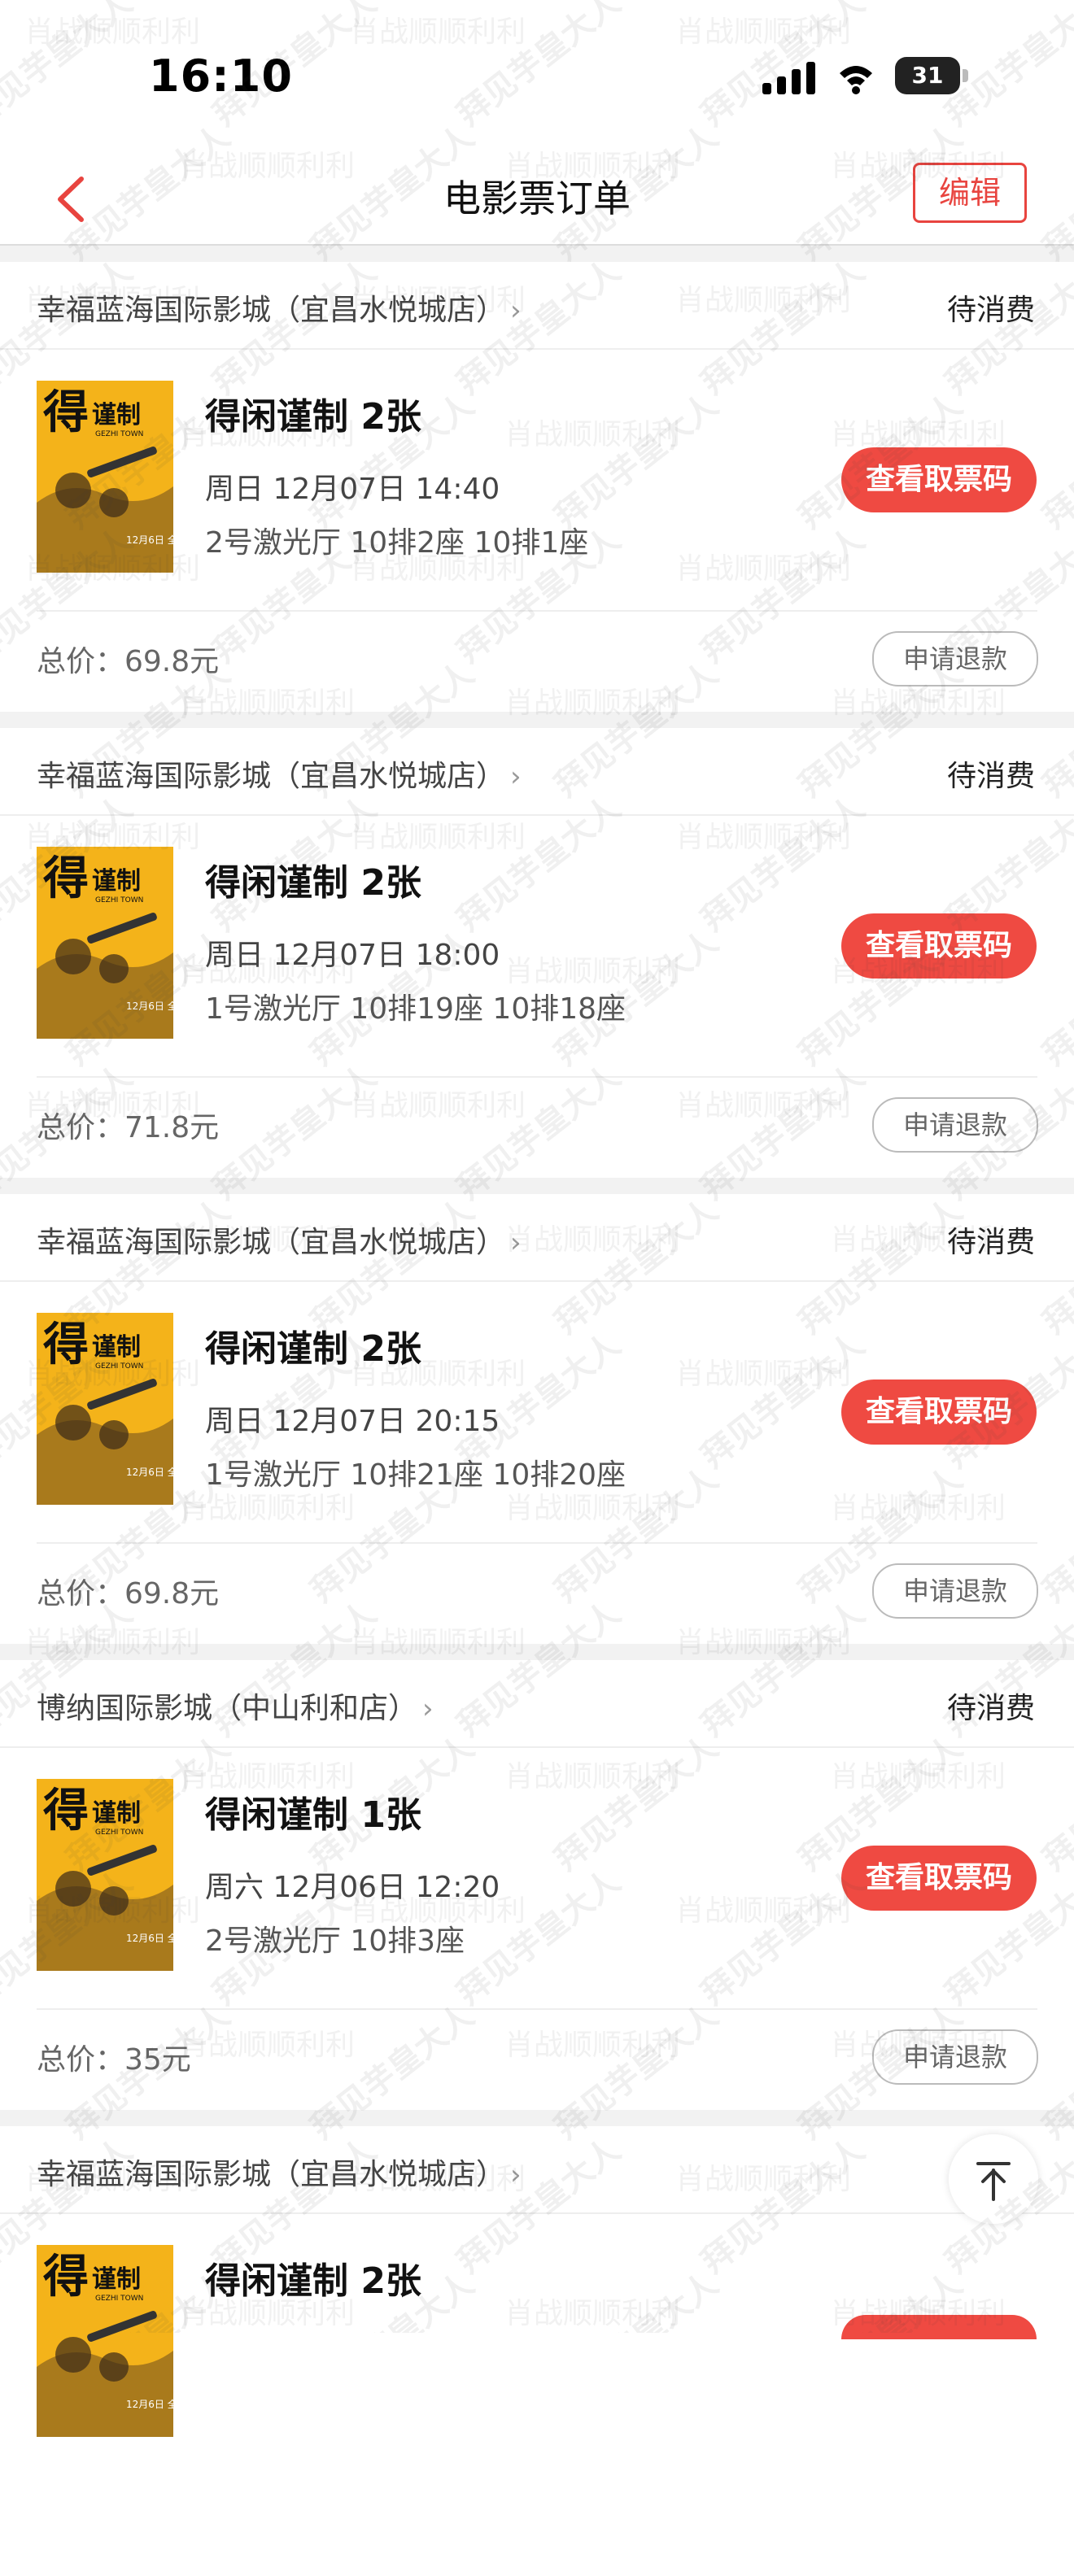  Describe the element at coordinates (537, 1704) in the screenshot. I see `cinema-row: 博纳国际影城（中山利和店） › 待消费` at that location.